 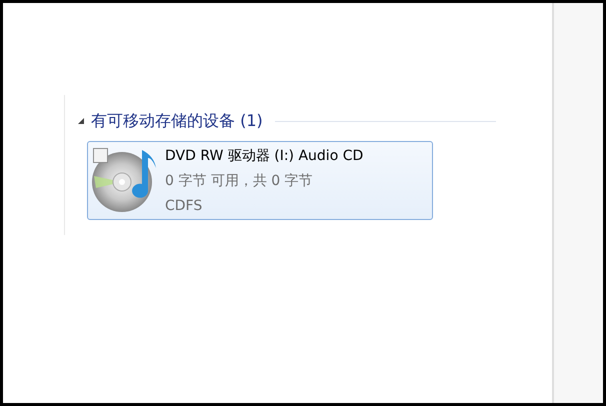 What do you see at coordinates (100, 155) in the screenshot?
I see `checkbox` at bounding box center [100, 155].